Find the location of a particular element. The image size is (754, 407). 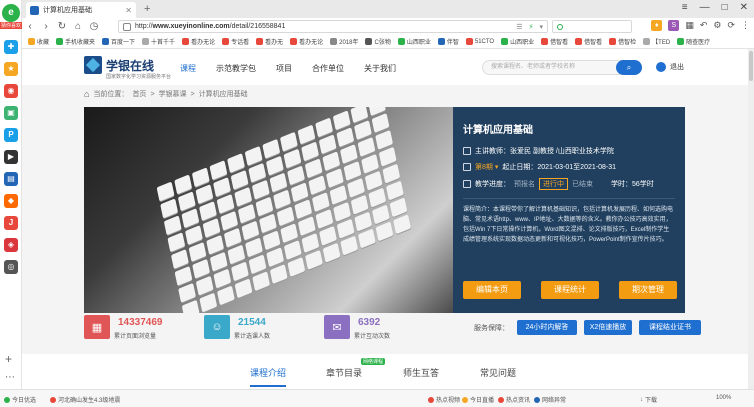

maximize-icon: □ is located at coordinates (725, 7).